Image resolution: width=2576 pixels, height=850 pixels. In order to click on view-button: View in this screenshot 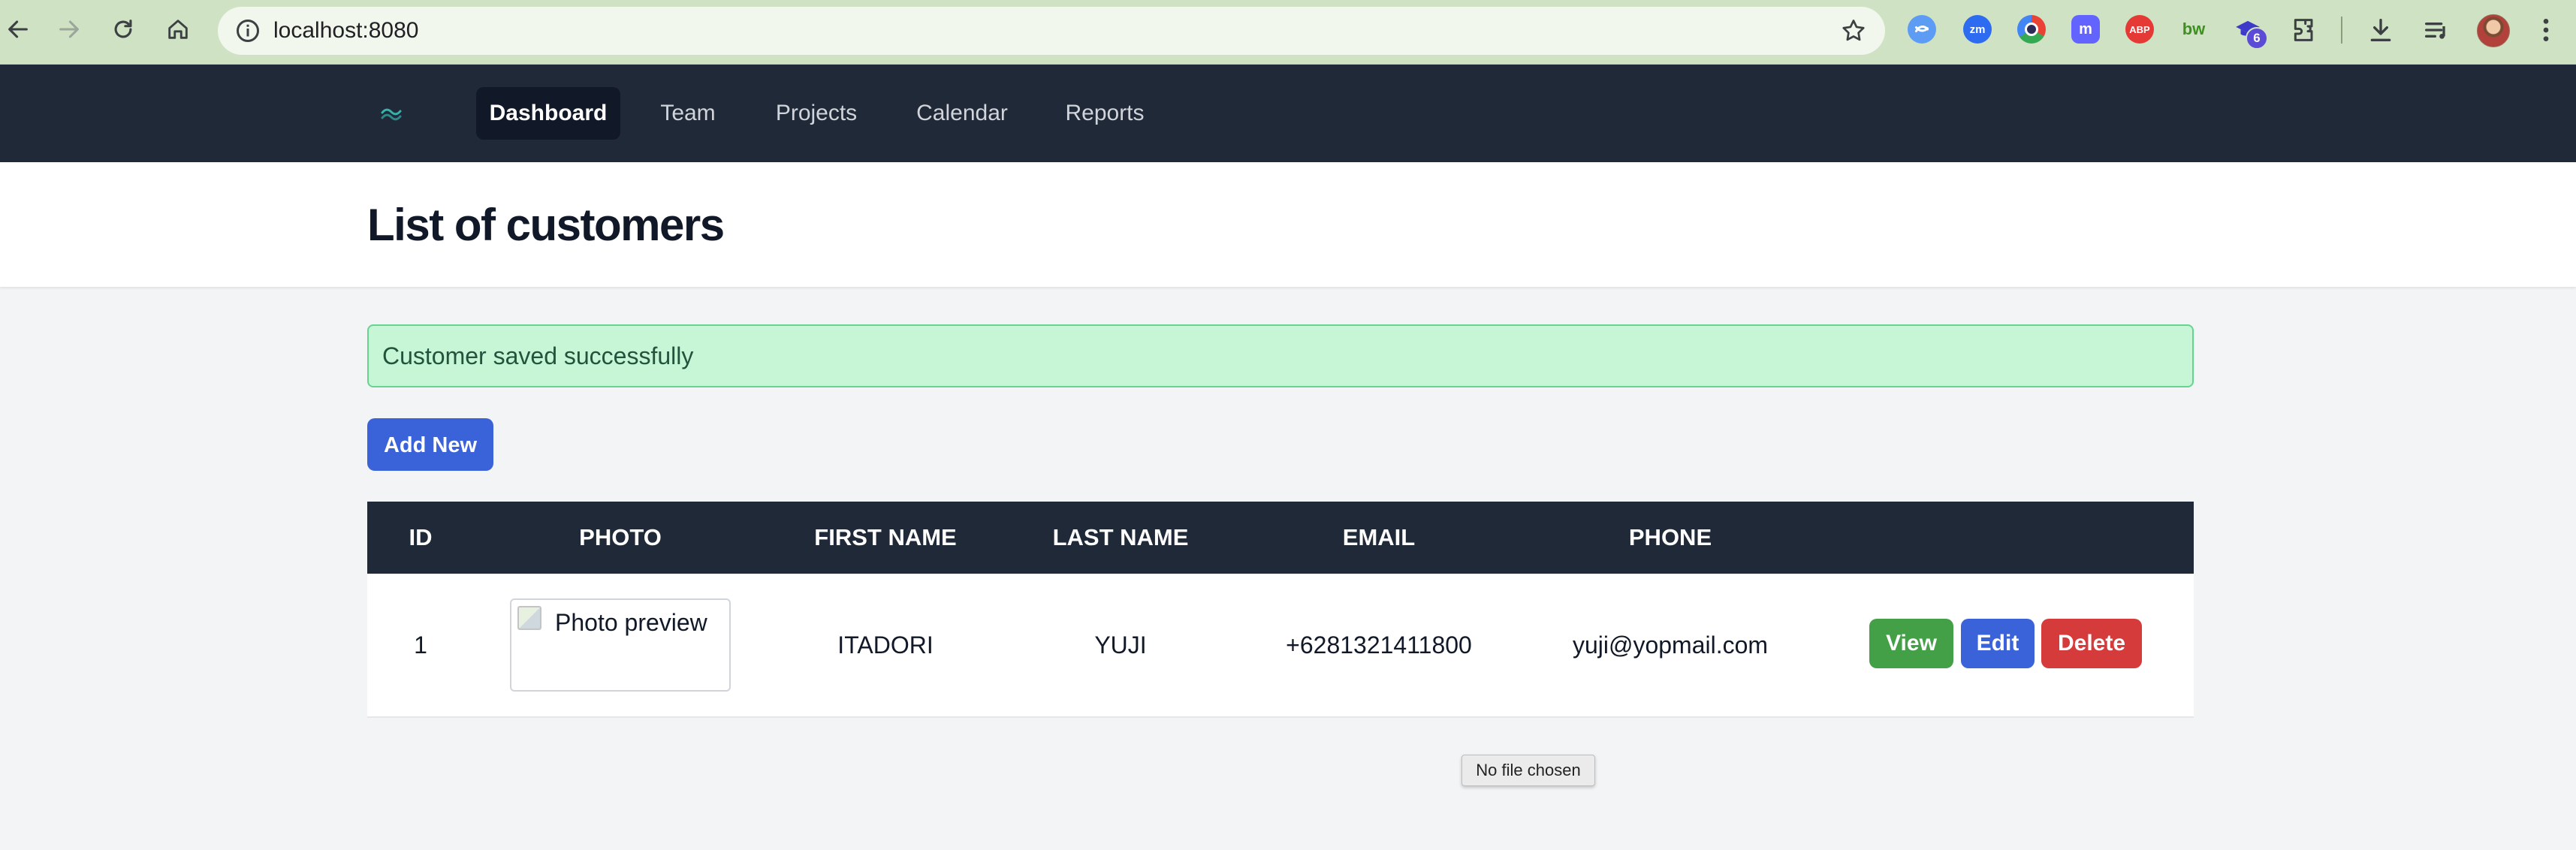, I will do `click(1911, 643)`.